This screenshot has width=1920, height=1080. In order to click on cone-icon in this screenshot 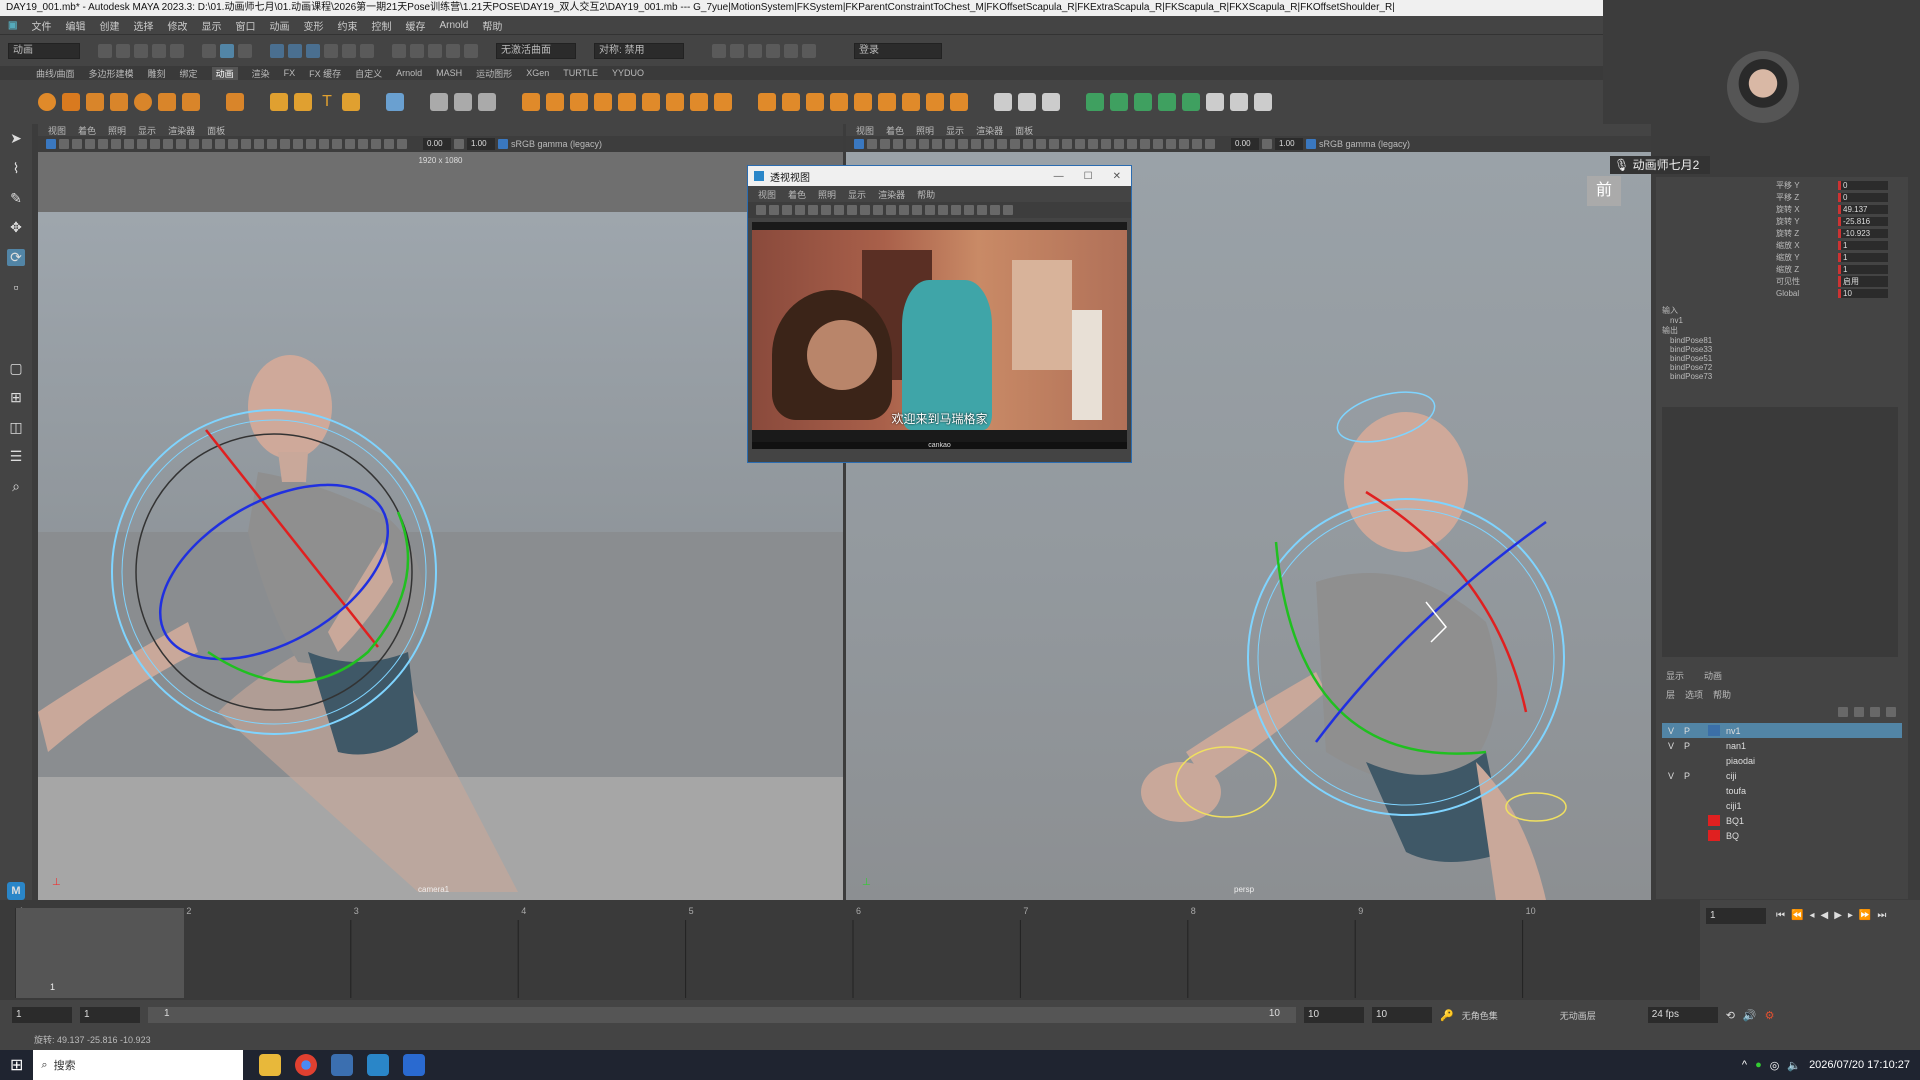, I will do `click(119, 102)`.